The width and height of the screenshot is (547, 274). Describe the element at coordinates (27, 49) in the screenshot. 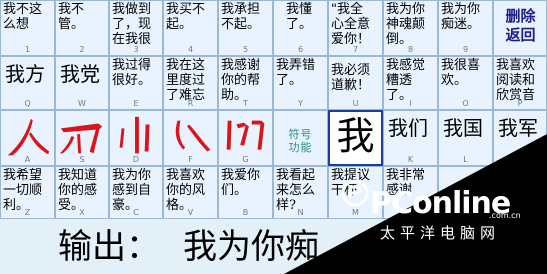

I see `key-letter: 1` at that location.